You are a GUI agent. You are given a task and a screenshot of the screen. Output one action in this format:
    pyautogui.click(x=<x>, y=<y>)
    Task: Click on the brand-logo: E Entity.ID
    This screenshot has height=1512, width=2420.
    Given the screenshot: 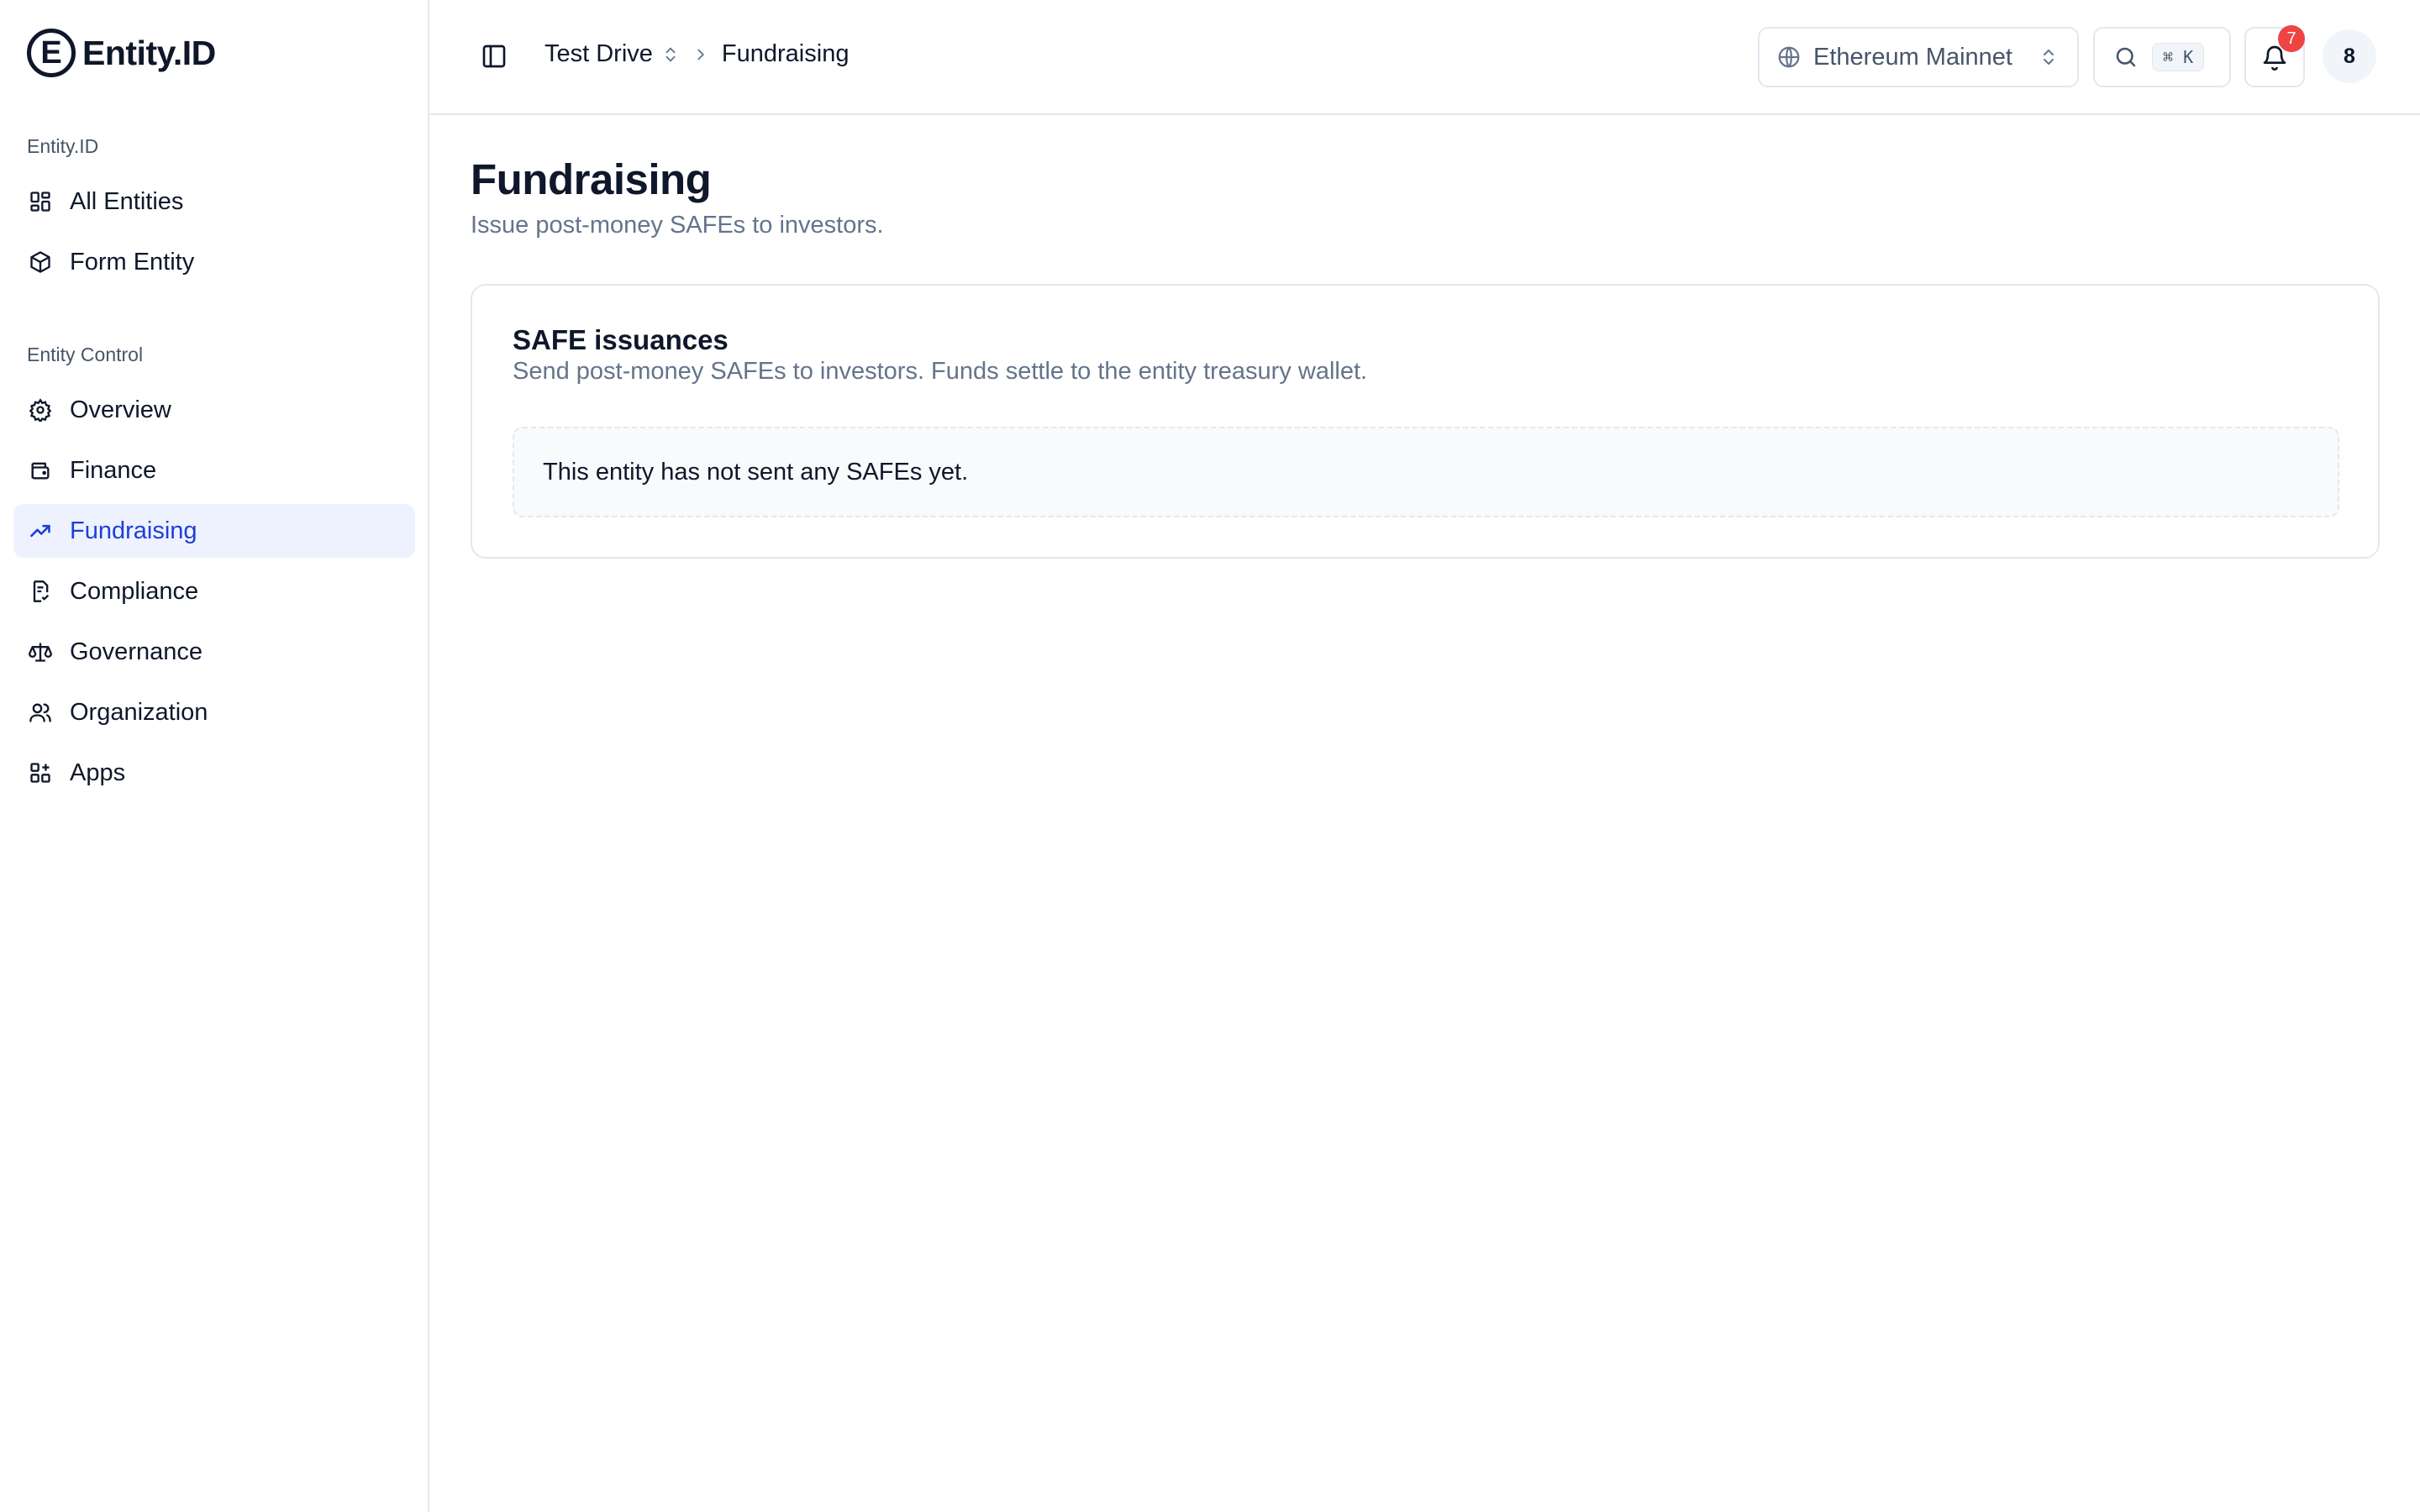 What is the action you would take?
    pyautogui.click(x=121, y=53)
    